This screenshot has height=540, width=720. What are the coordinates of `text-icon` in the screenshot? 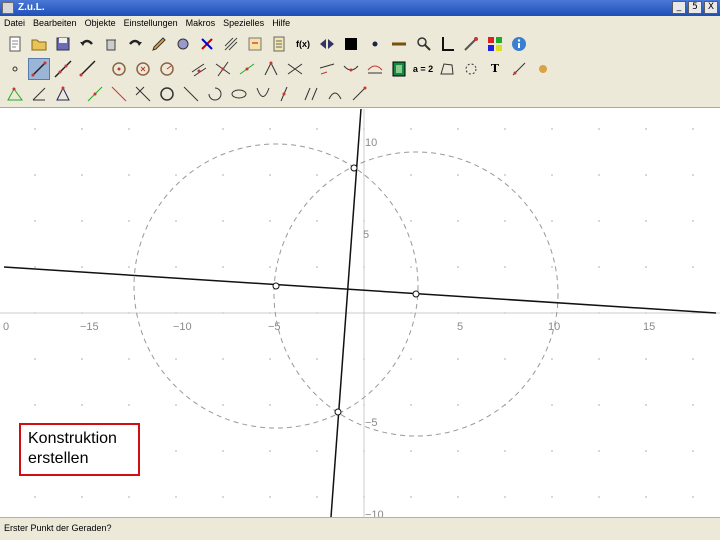 It's located at (279, 44).